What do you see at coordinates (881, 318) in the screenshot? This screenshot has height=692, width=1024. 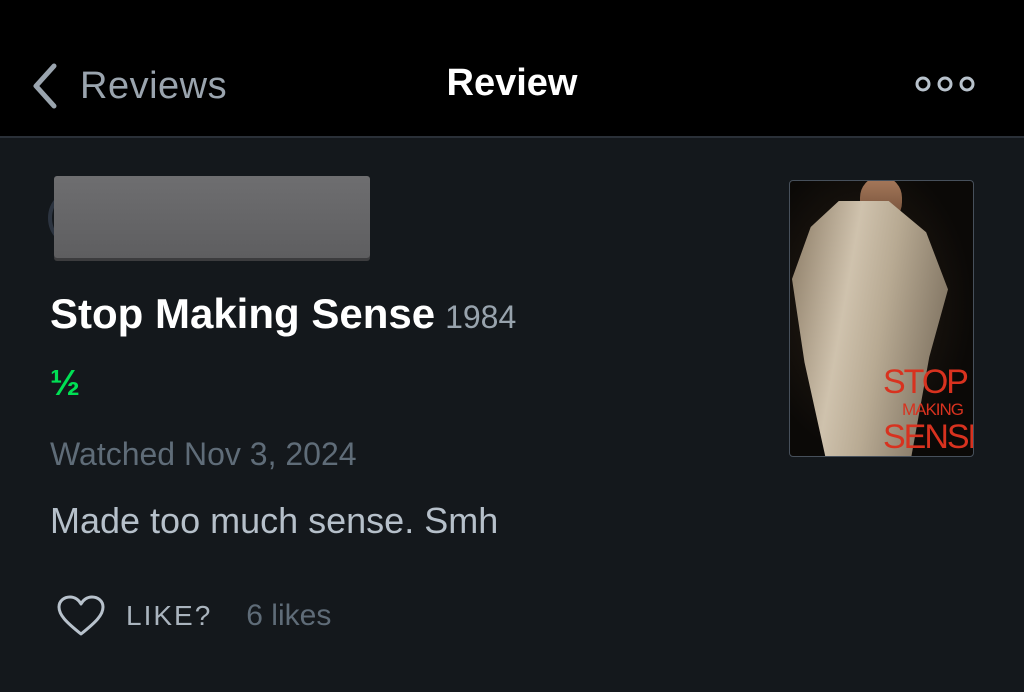 I see `film-poster: STOP MAKING SENSE` at bounding box center [881, 318].